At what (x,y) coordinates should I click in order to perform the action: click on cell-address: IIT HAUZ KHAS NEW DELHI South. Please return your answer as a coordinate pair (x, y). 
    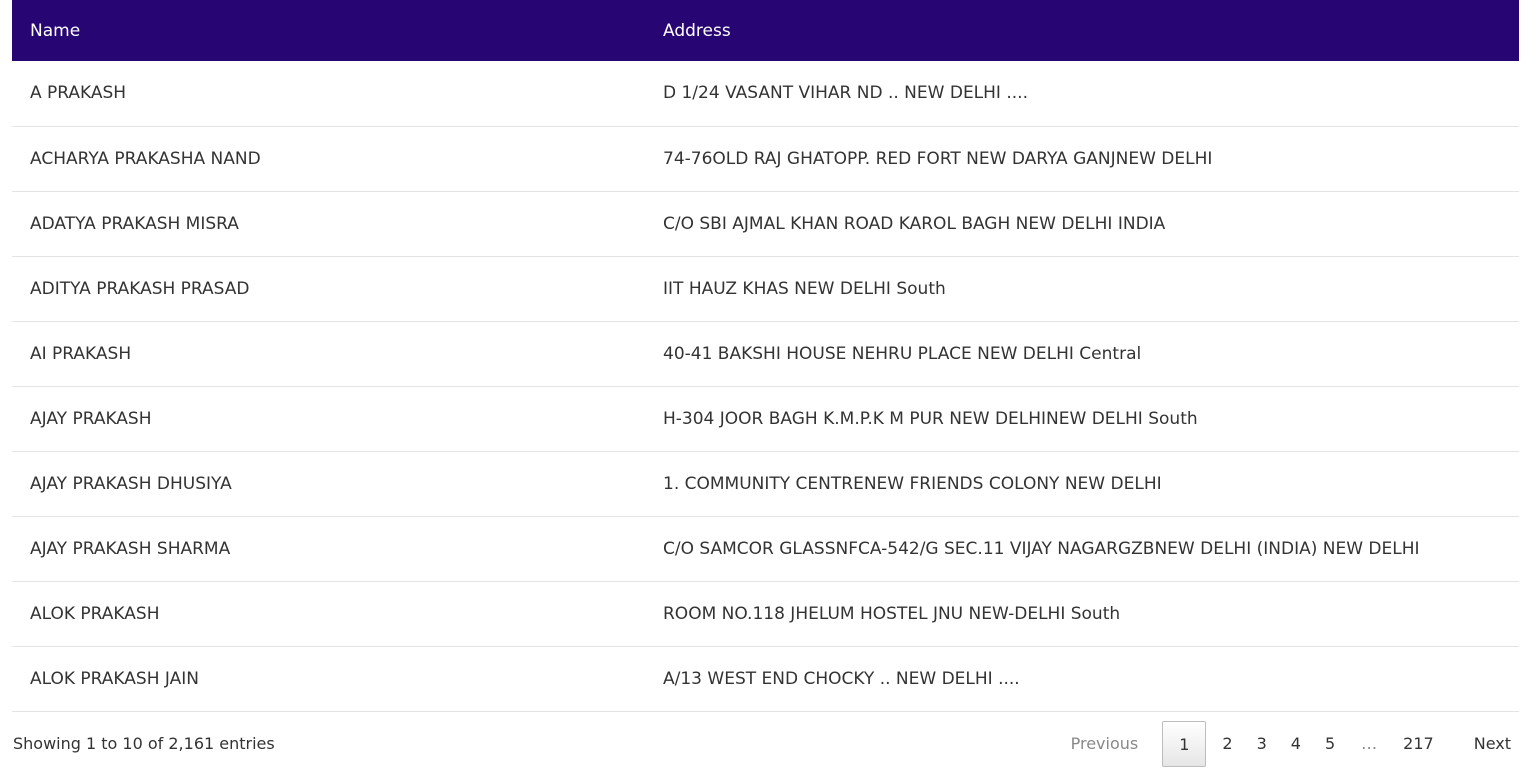
    Looking at the image, I should click on (804, 288).